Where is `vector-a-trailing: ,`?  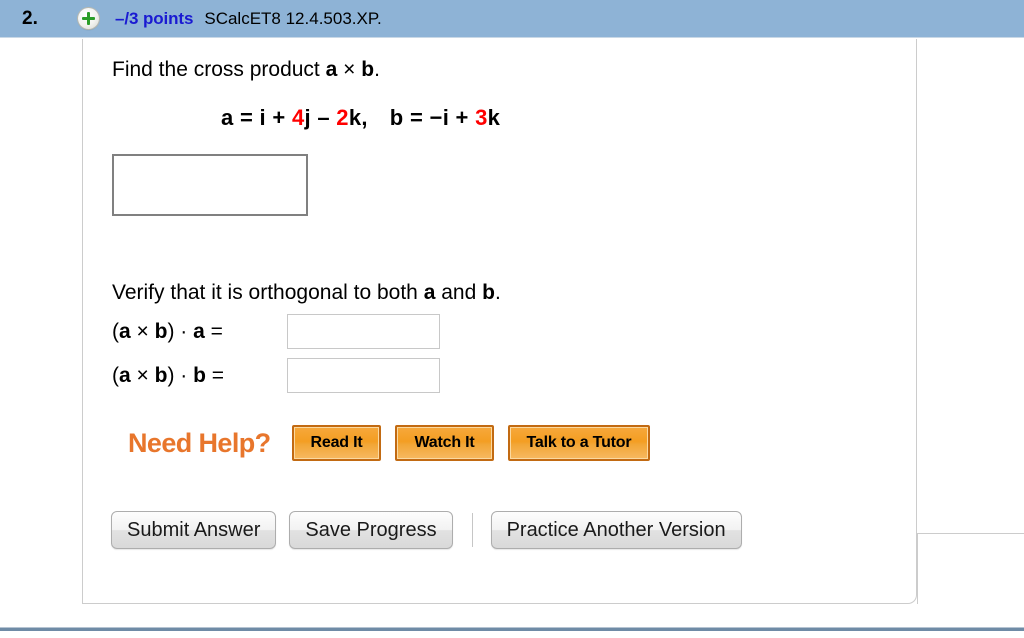 vector-a-trailing: , is located at coordinates (364, 118).